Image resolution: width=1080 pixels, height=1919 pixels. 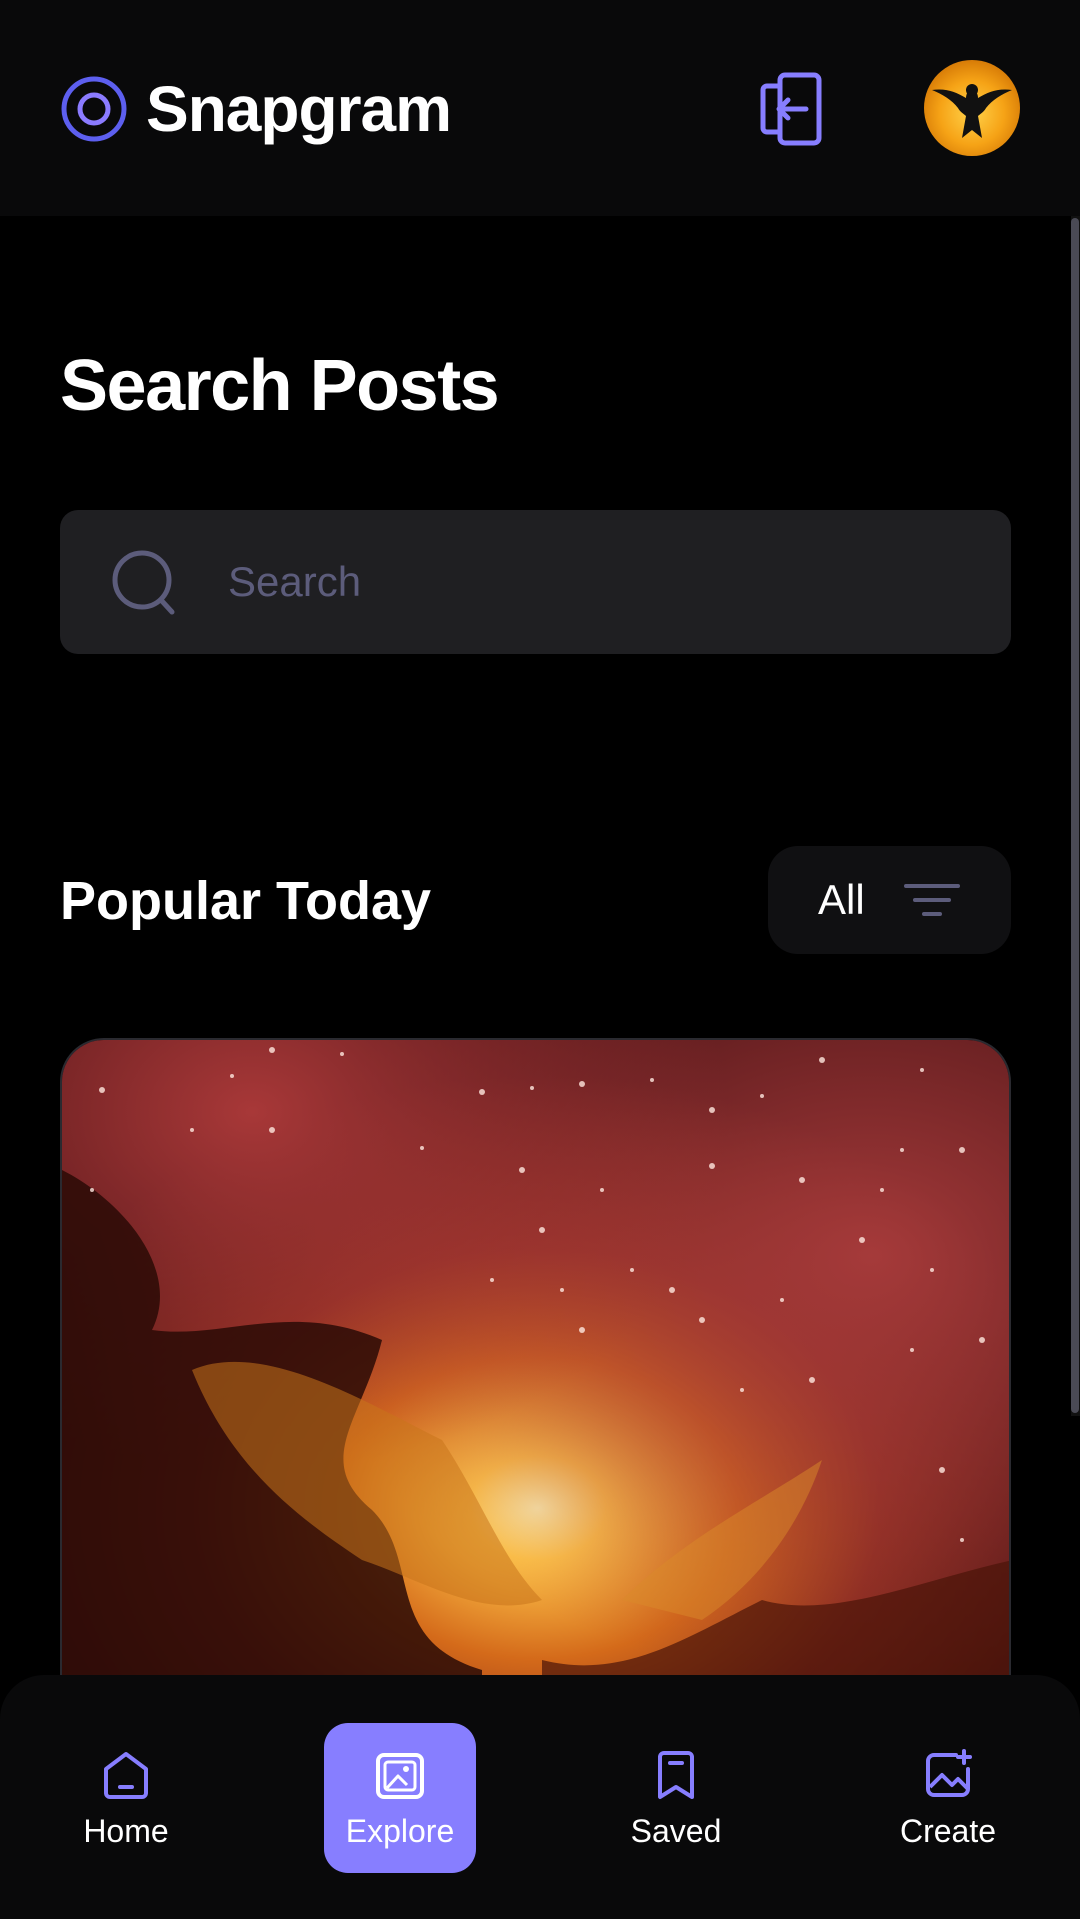 What do you see at coordinates (540, 108) in the screenshot?
I see `top-bar: Snapgram` at bounding box center [540, 108].